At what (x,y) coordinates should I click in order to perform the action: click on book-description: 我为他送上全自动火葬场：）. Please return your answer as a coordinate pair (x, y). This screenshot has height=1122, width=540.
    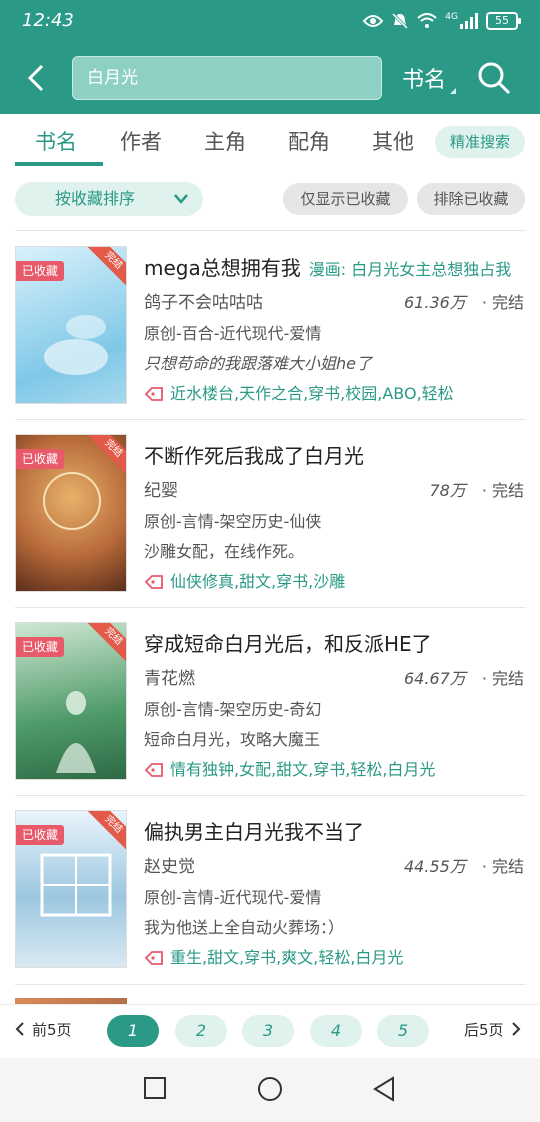
    Looking at the image, I should click on (244, 927).